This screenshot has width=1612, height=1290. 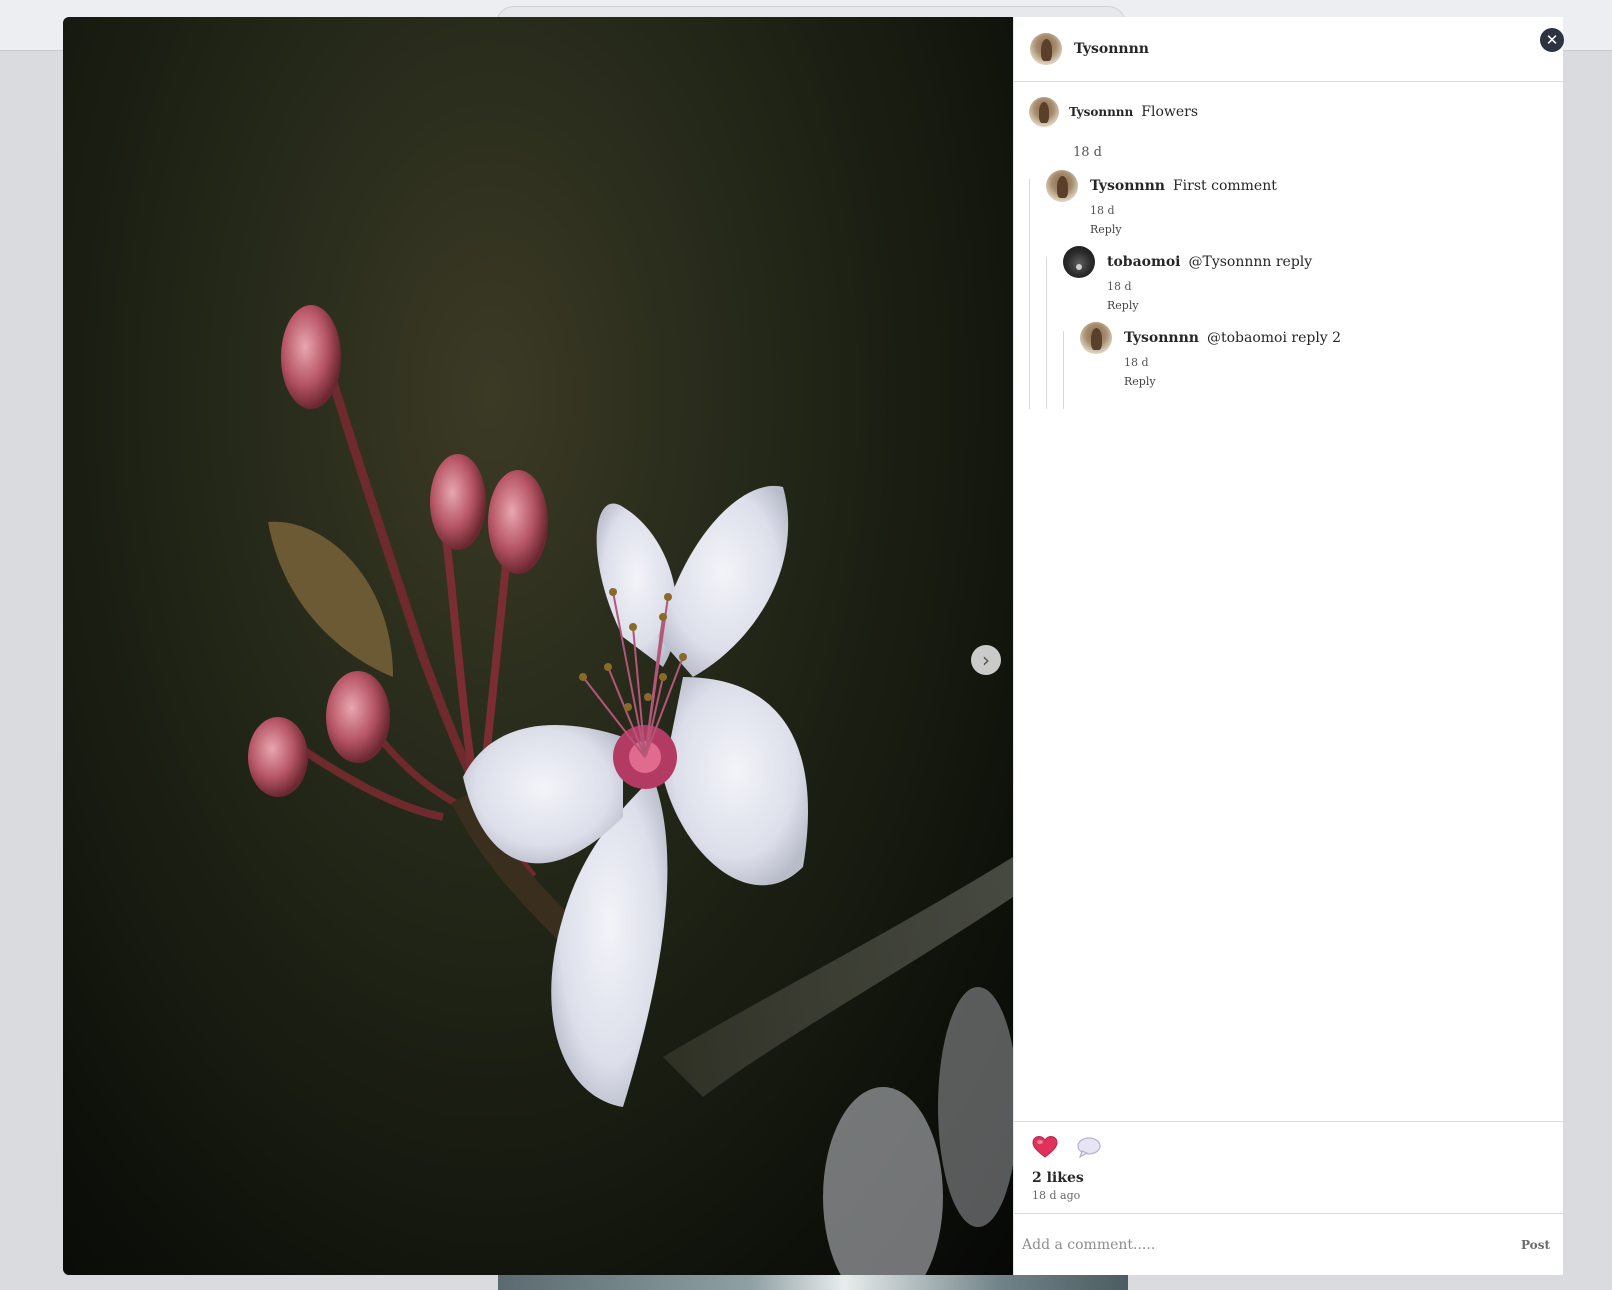 What do you see at coordinates (1056, 1195) in the screenshot?
I see `post-timestamp: 18 d ago` at bounding box center [1056, 1195].